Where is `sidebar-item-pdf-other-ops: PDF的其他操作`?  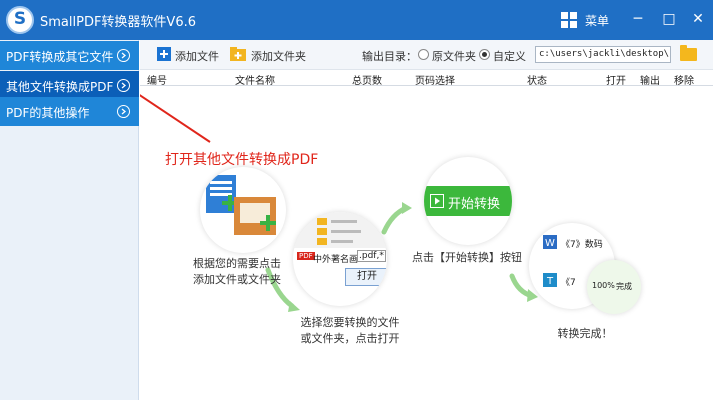
sidebar-item-pdf-other-ops: PDF的其他操作 is located at coordinates (69, 111).